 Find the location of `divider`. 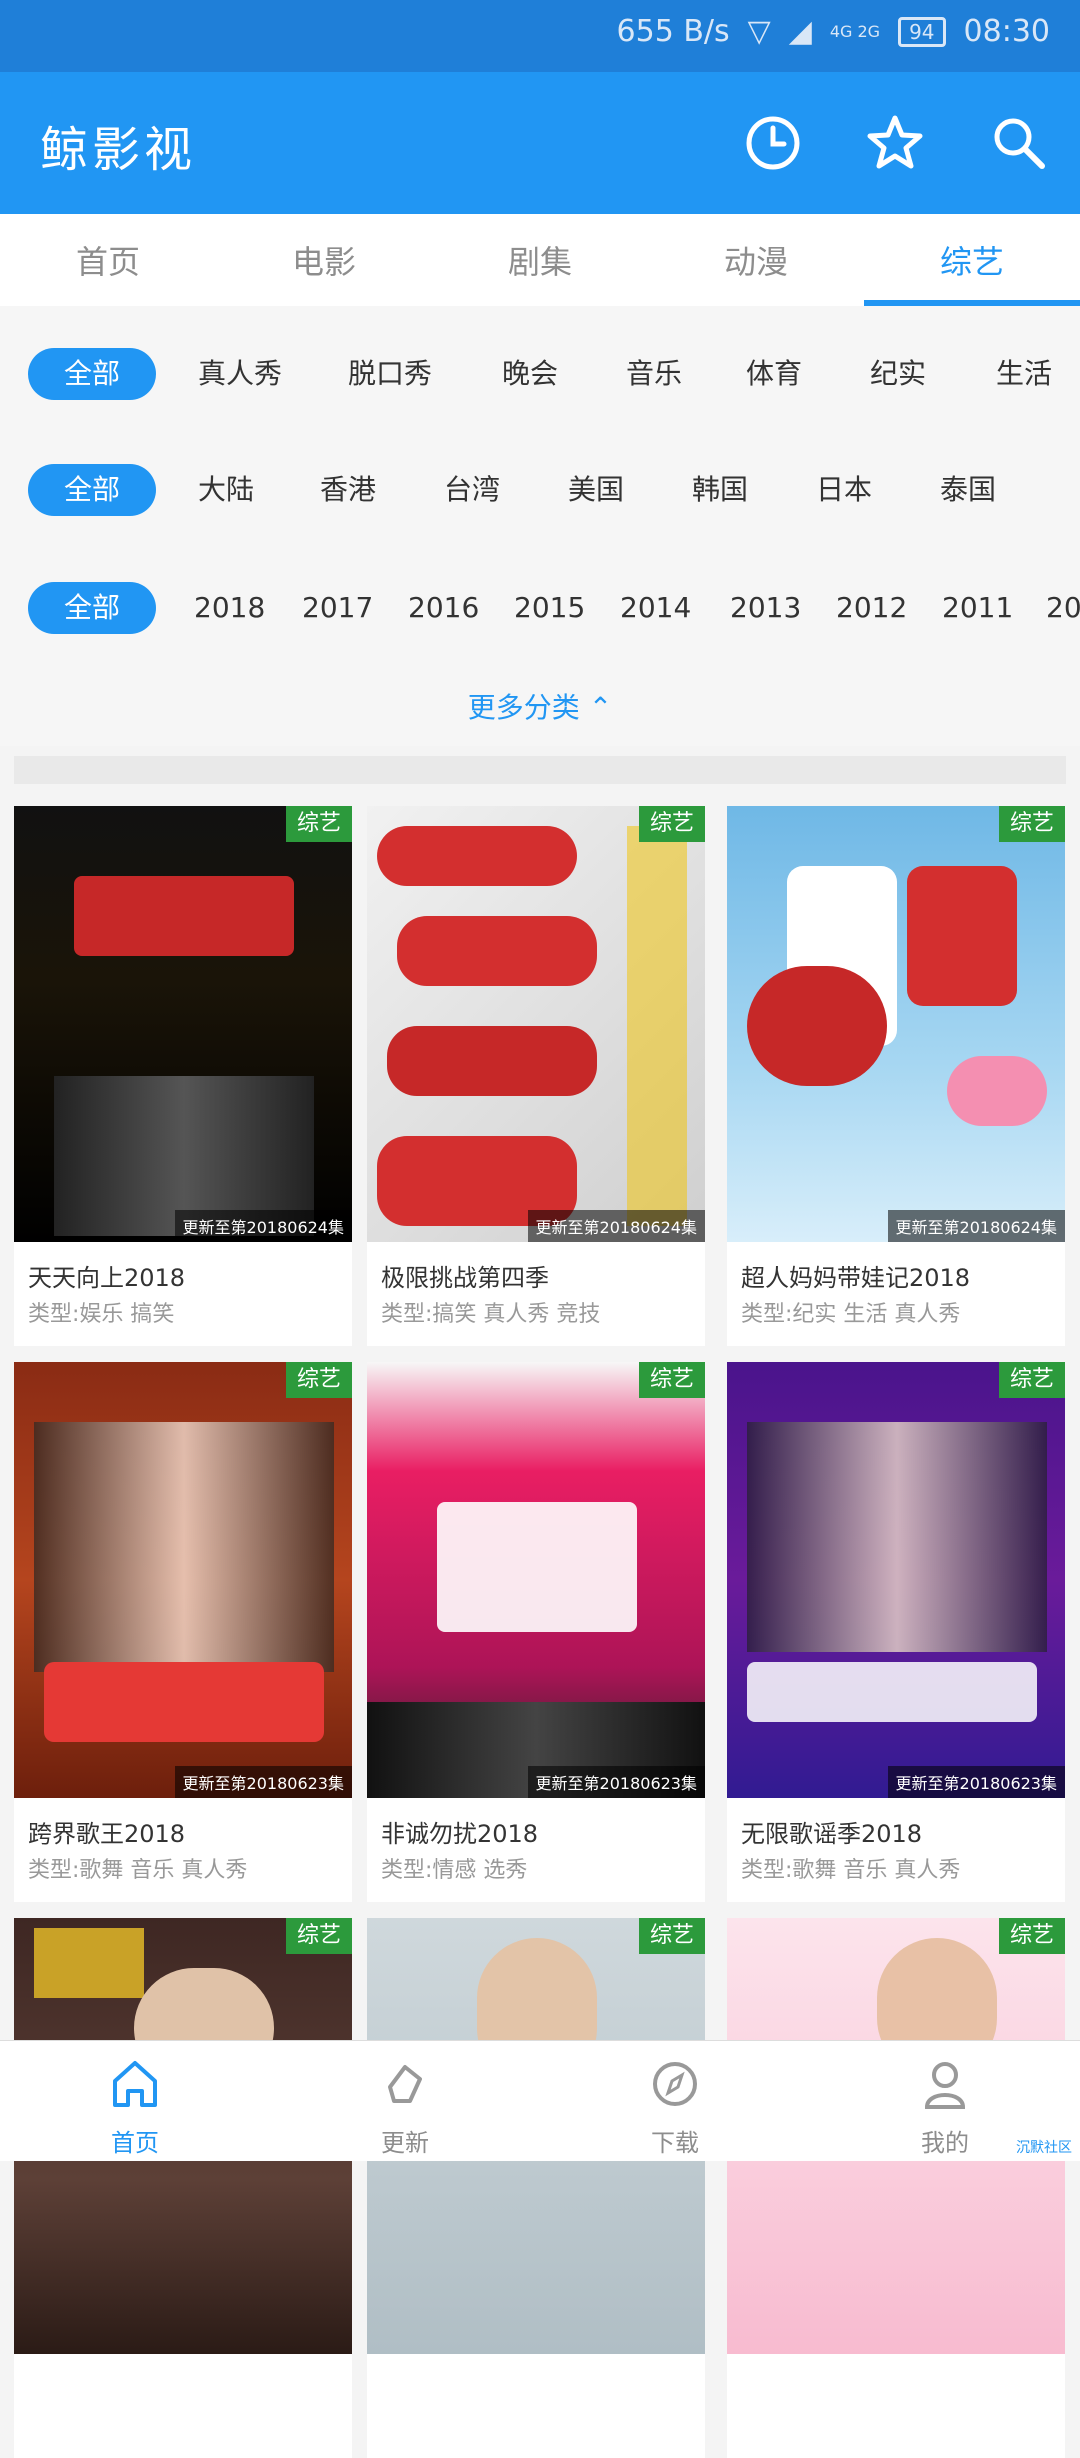

divider is located at coordinates (540, 770).